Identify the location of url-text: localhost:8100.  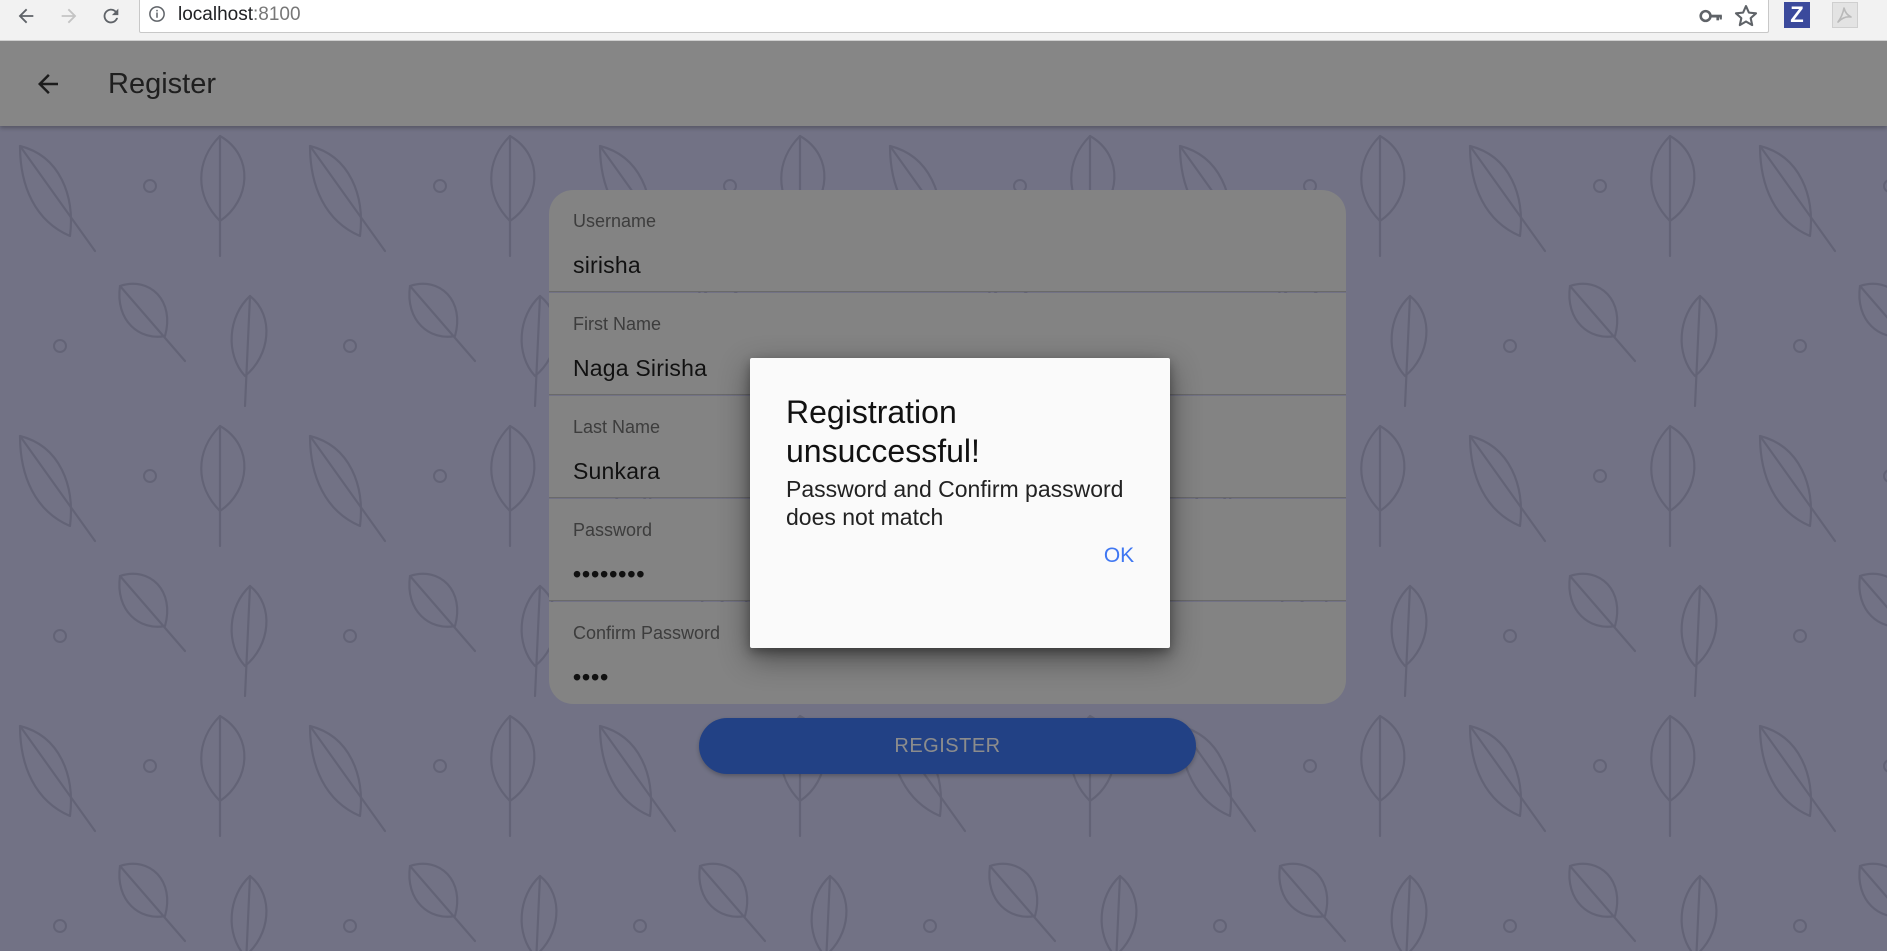
(239, 15).